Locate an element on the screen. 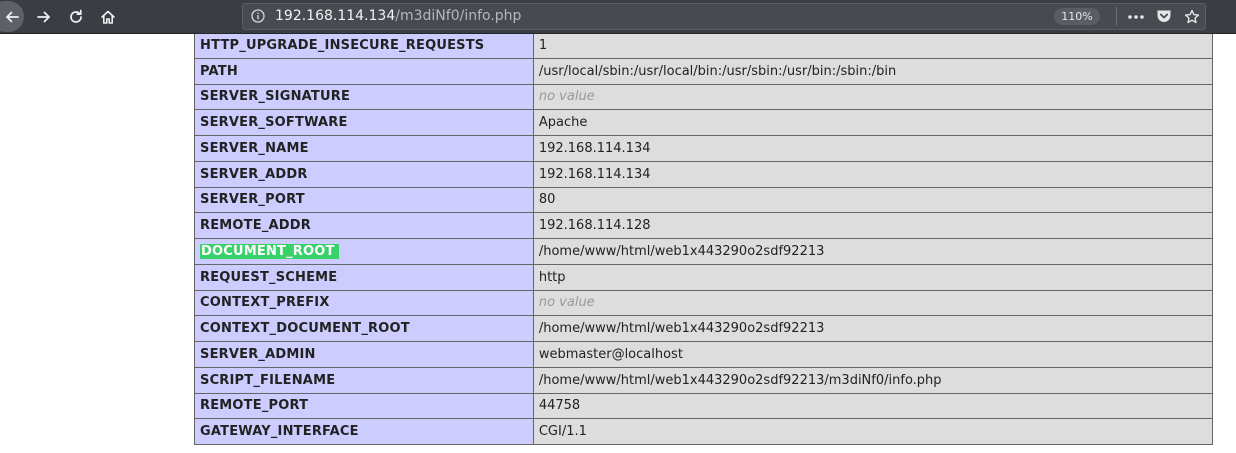 The width and height of the screenshot is (1236, 453). table-row: CONTEXT_PREFIX no value is located at coordinates (704, 303).